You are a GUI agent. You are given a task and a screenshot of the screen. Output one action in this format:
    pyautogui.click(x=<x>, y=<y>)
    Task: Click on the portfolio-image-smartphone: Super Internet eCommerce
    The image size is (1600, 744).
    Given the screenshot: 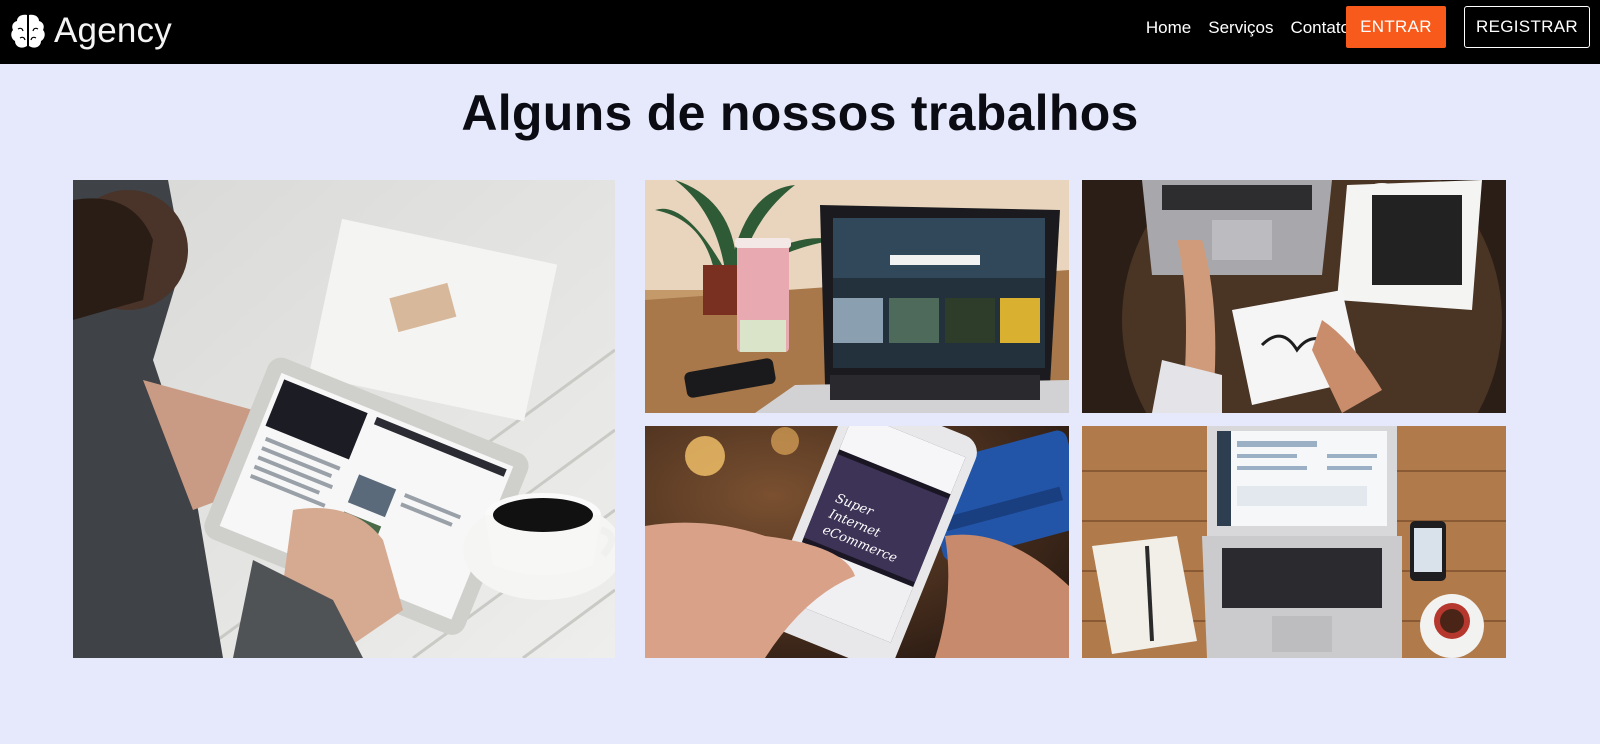 What is the action you would take?
    pyautogui.click(x=857, y=542)
    